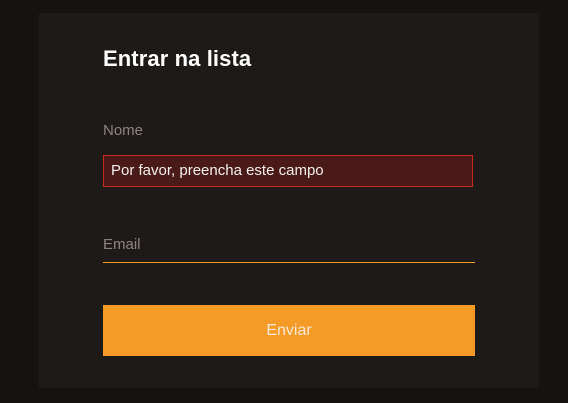 This screenshot has height=403, width=568. What do you see at coordinates (123, 130) in the screenshot?
I see `name-label: Nome` at bounding box center [123, 130].